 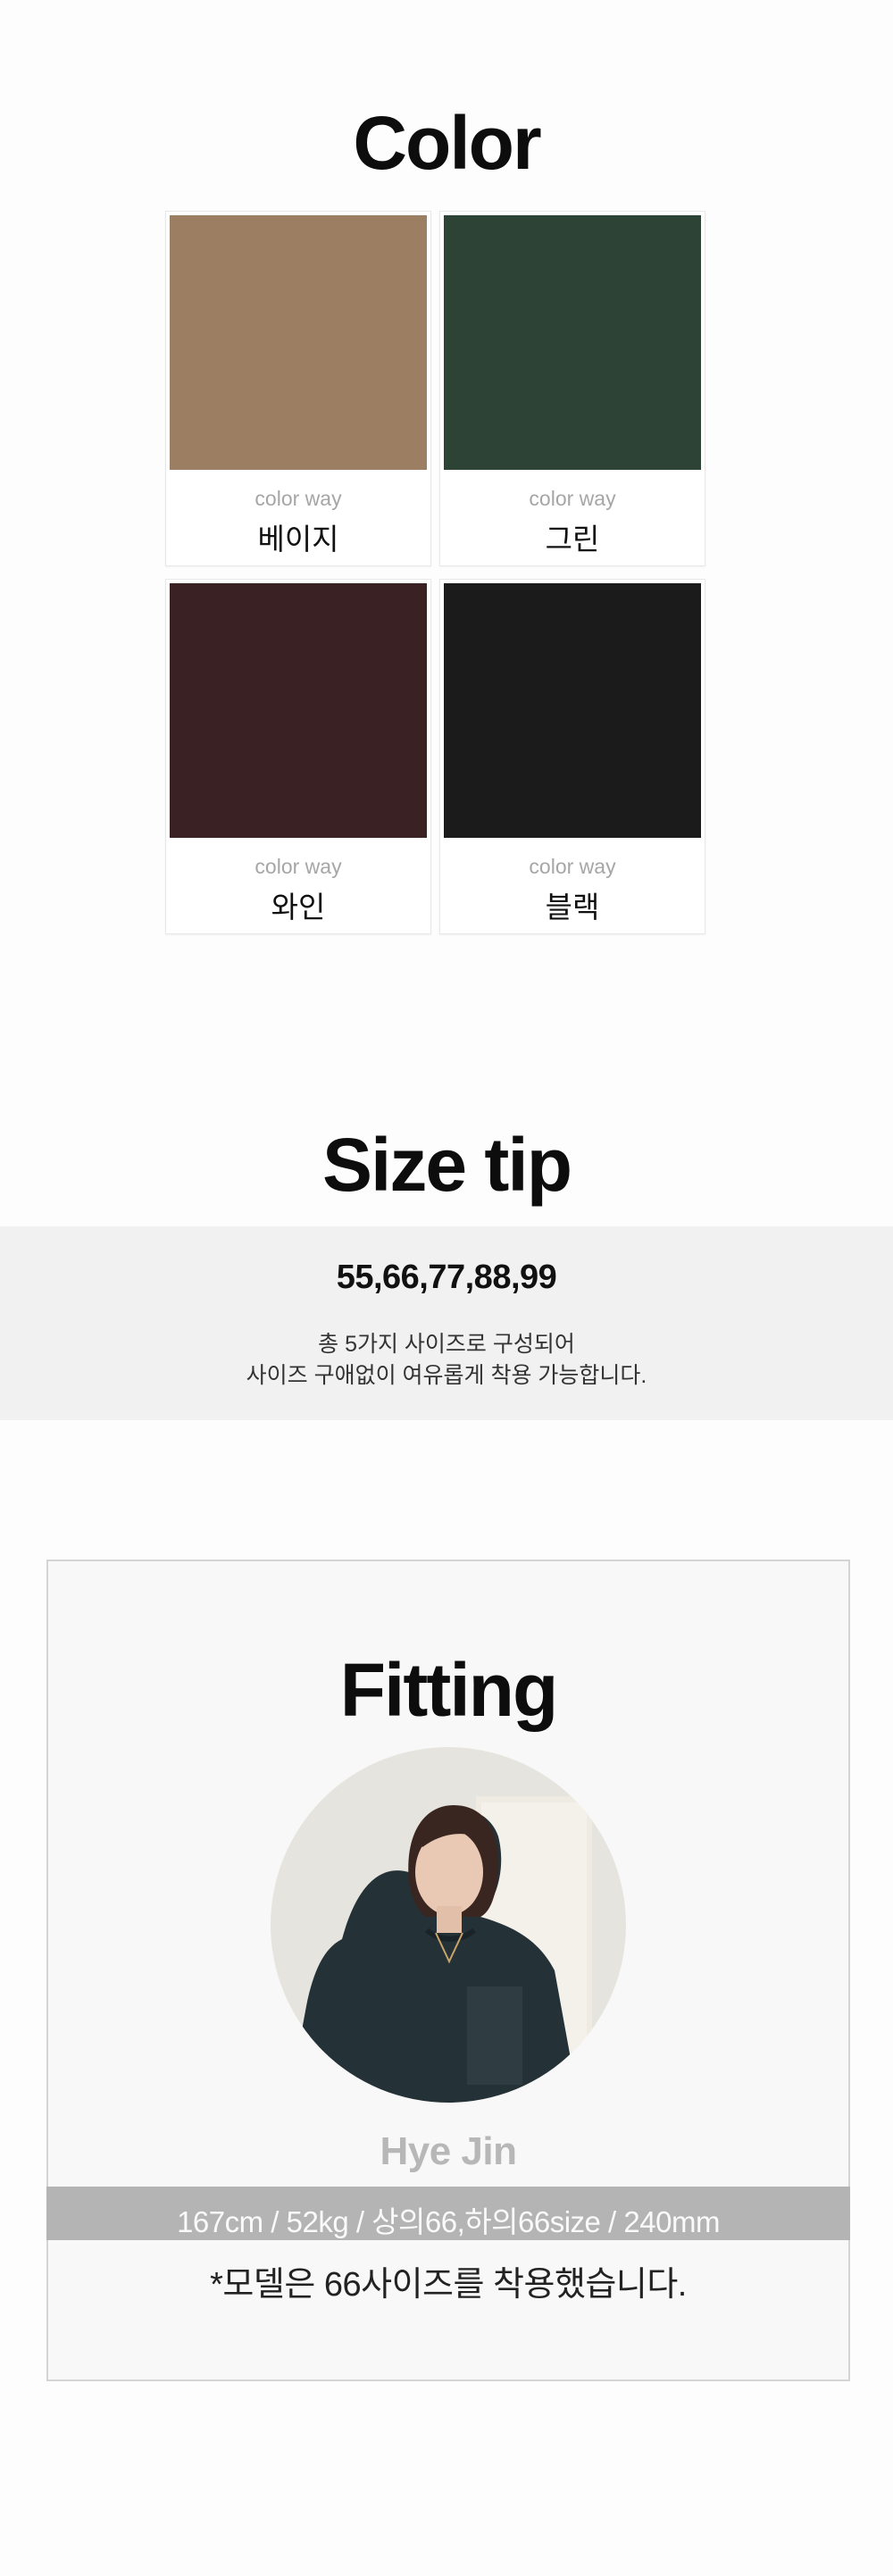 What do you see at coordinates (572, 540) in the screenshot?
I see `swatch-color-name: 그린` at bounding box center [572, 540].